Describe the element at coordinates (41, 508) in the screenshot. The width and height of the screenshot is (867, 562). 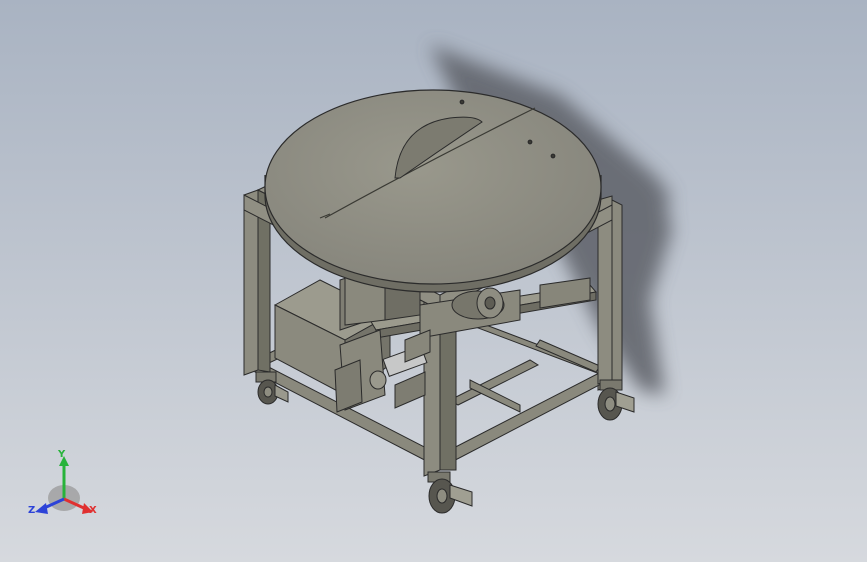
I see `triad-z-arrow` at that location.